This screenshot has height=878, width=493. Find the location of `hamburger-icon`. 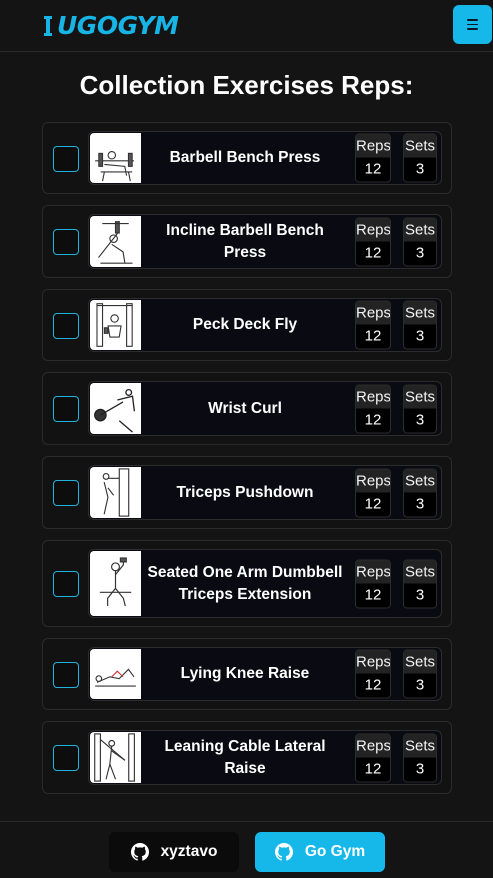

hamburger-icon is located at coordinates (472, 19).